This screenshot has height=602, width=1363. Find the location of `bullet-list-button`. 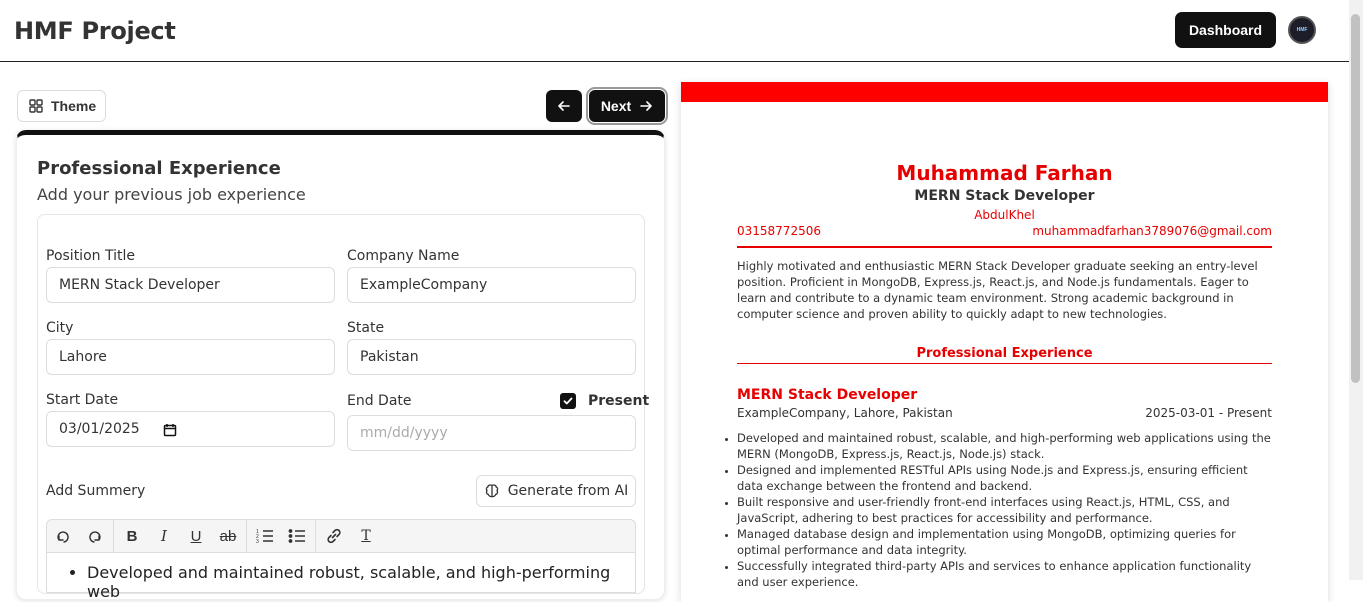

bullet-list-button is located at coordinates (297, 536).